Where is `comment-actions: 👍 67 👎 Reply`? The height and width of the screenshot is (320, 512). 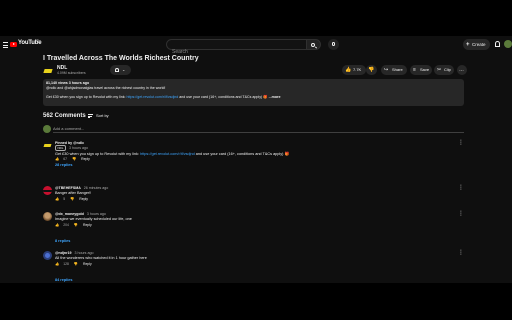 comment-actions: 👍 67 👎 Reply is located at coordinates (74, 159).